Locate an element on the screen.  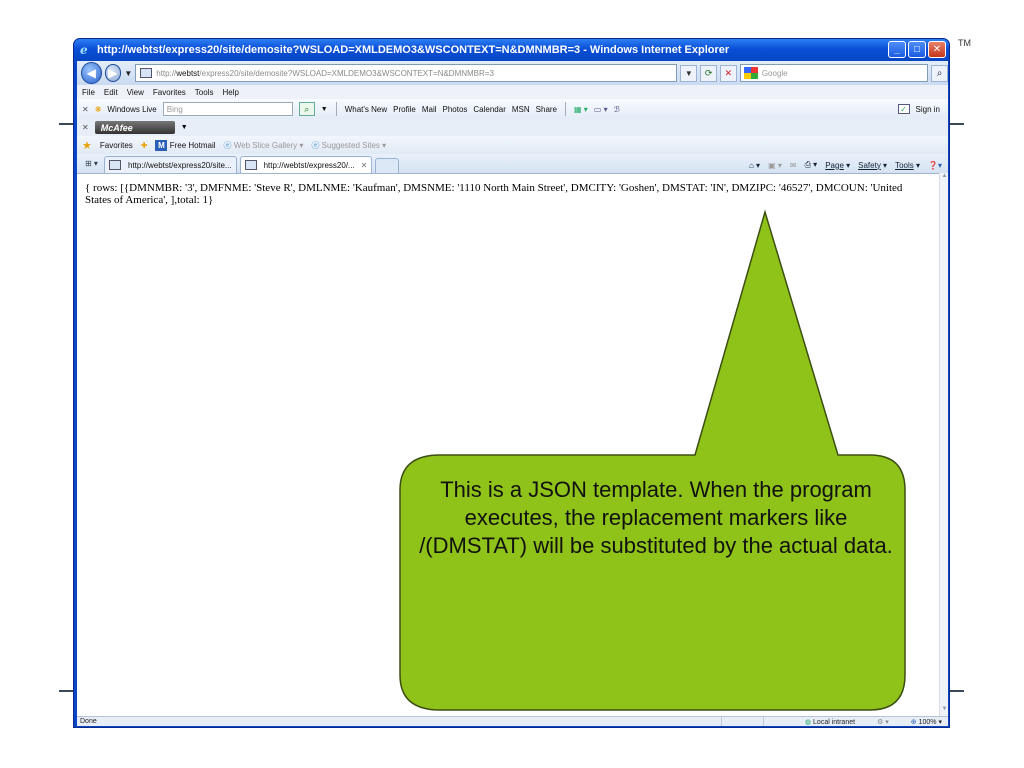
safety-menu-label: Safety is located at coordinates (869, 165).